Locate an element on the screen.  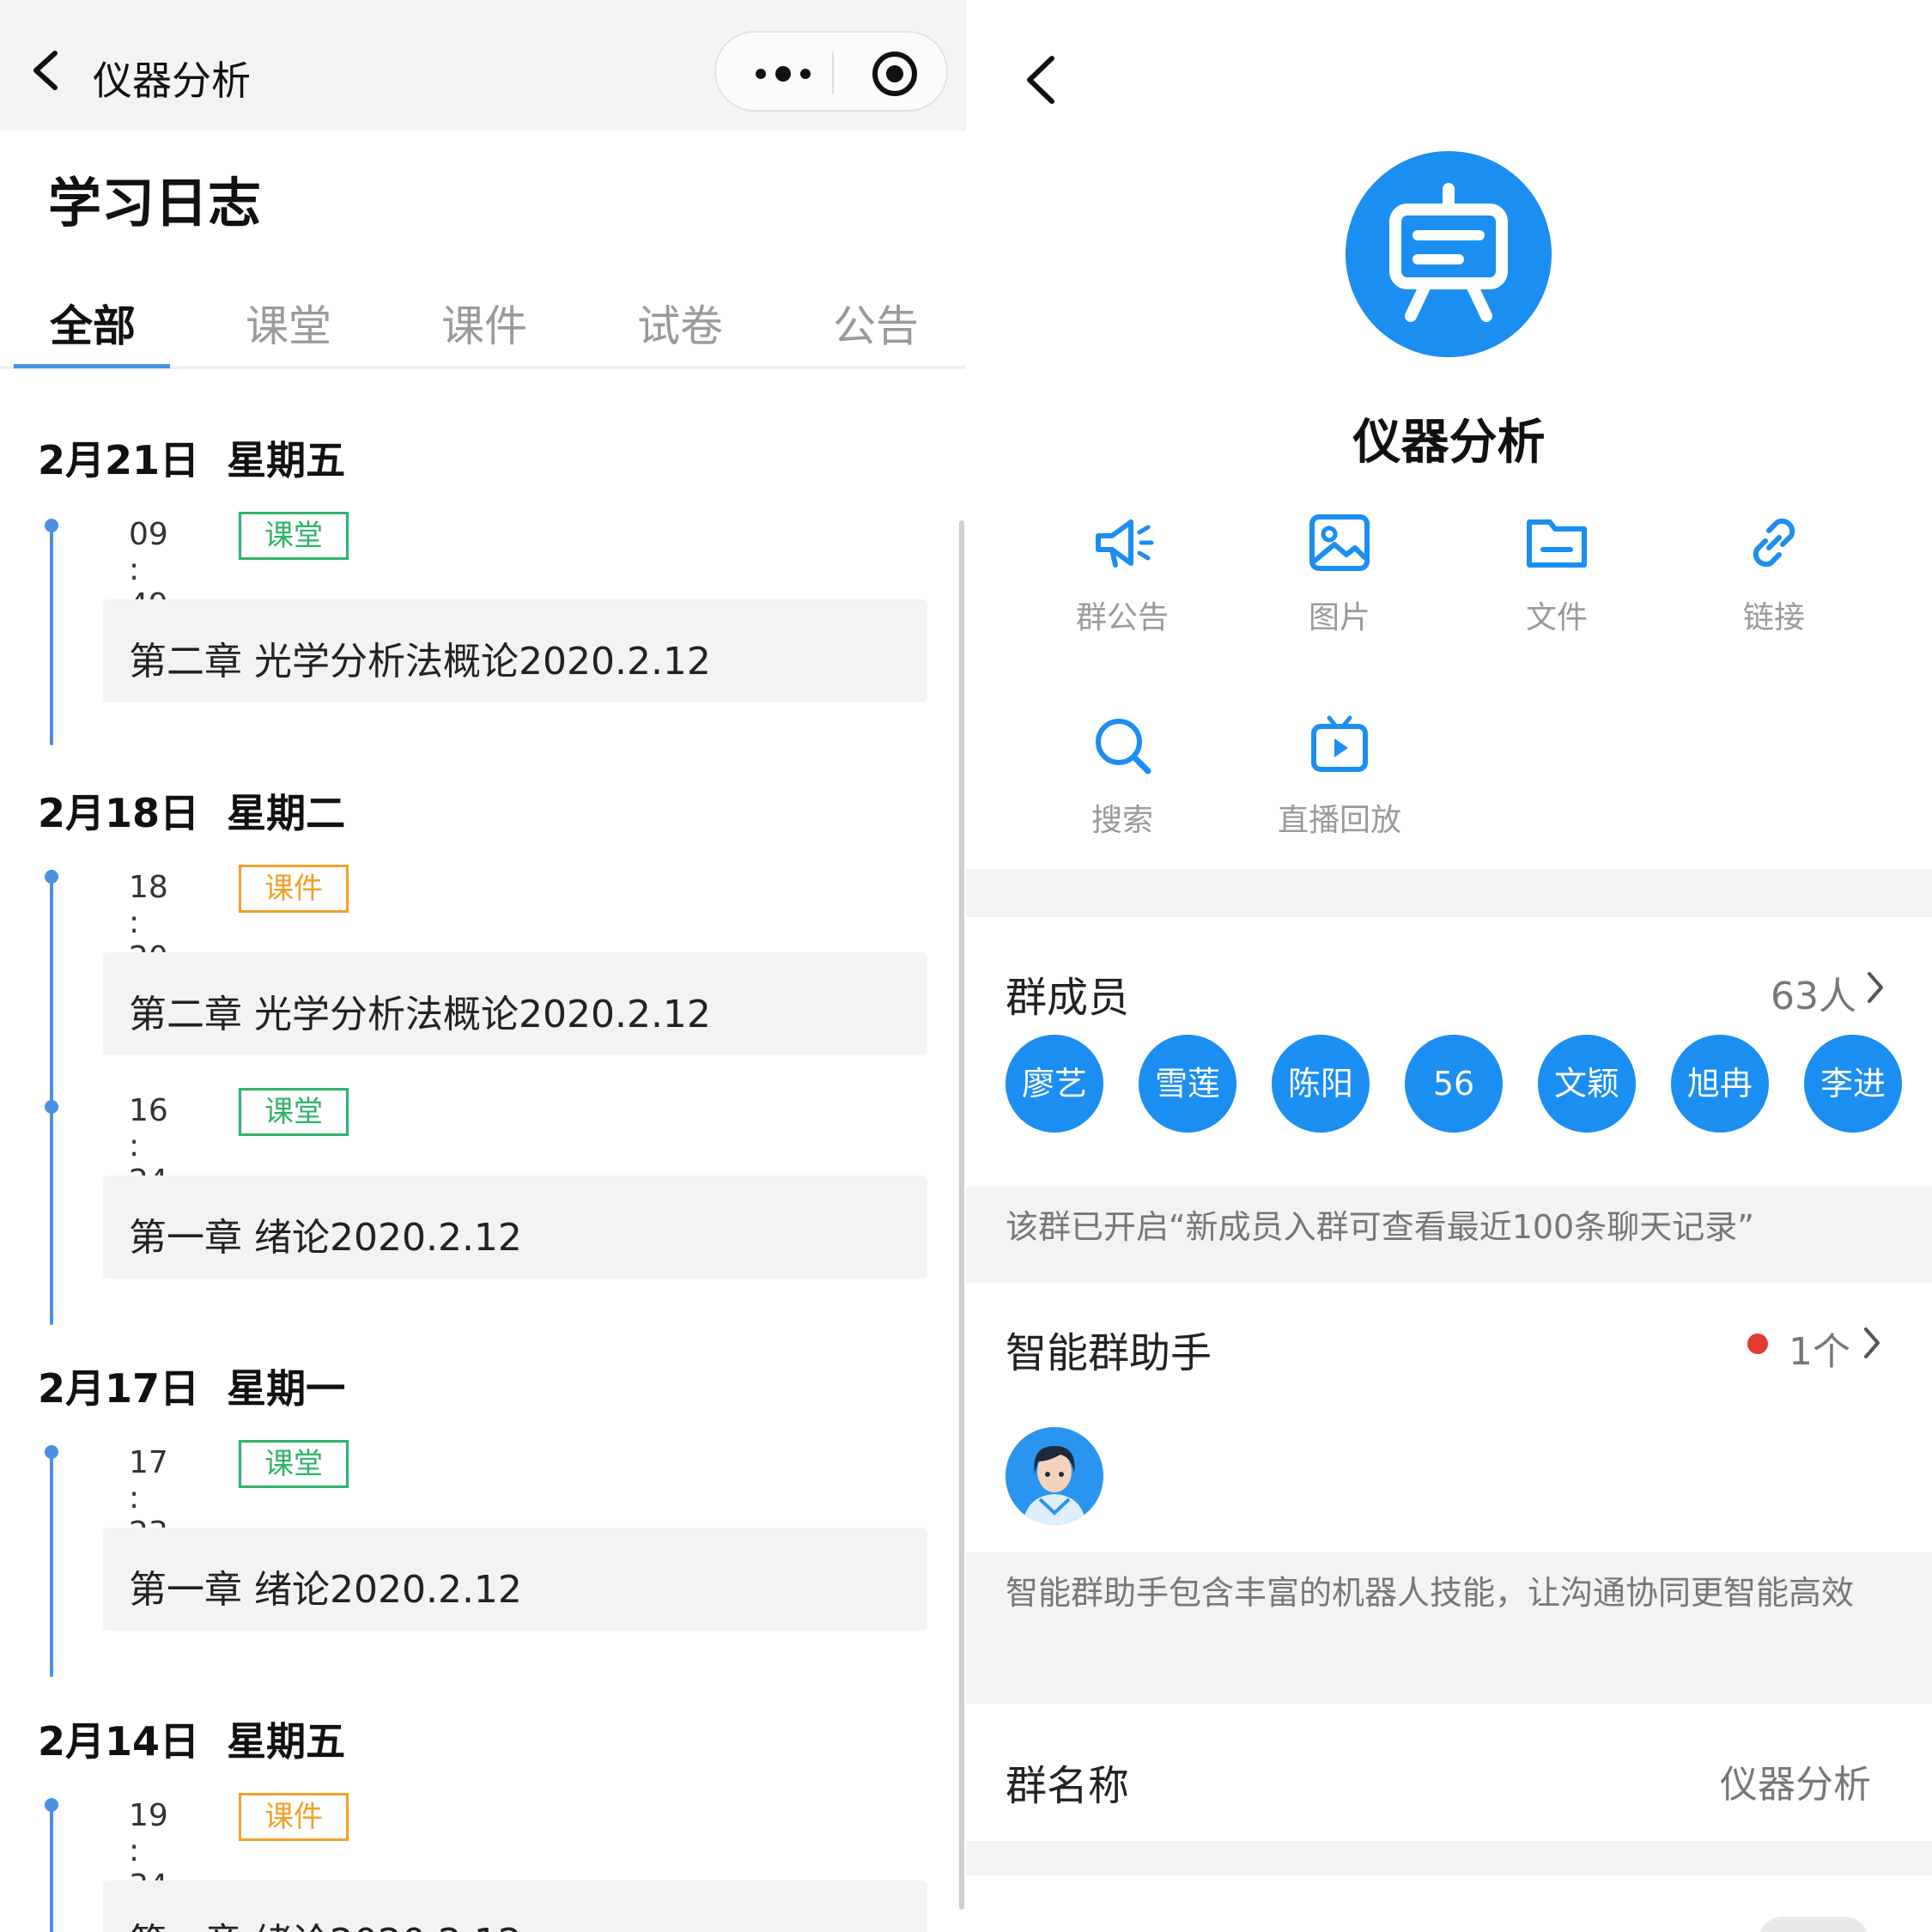
quick-action-announcement: 群公告 is located at coordinates (1122, 572).